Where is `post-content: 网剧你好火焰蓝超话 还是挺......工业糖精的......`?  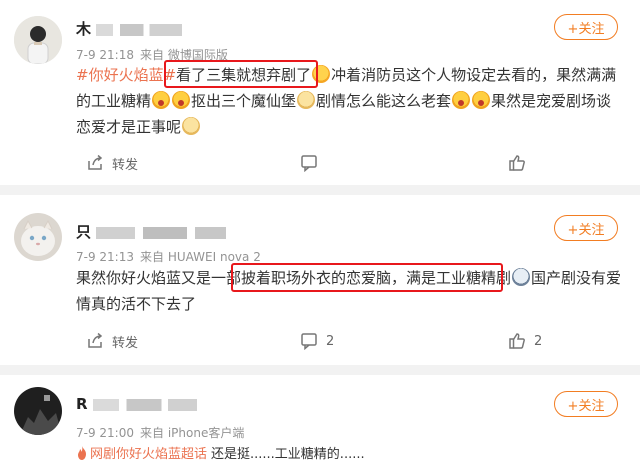
post-content: 网剧你好火焰蓝超话 还是挺......工业糖精的...... is located at coordinates (220, 452).